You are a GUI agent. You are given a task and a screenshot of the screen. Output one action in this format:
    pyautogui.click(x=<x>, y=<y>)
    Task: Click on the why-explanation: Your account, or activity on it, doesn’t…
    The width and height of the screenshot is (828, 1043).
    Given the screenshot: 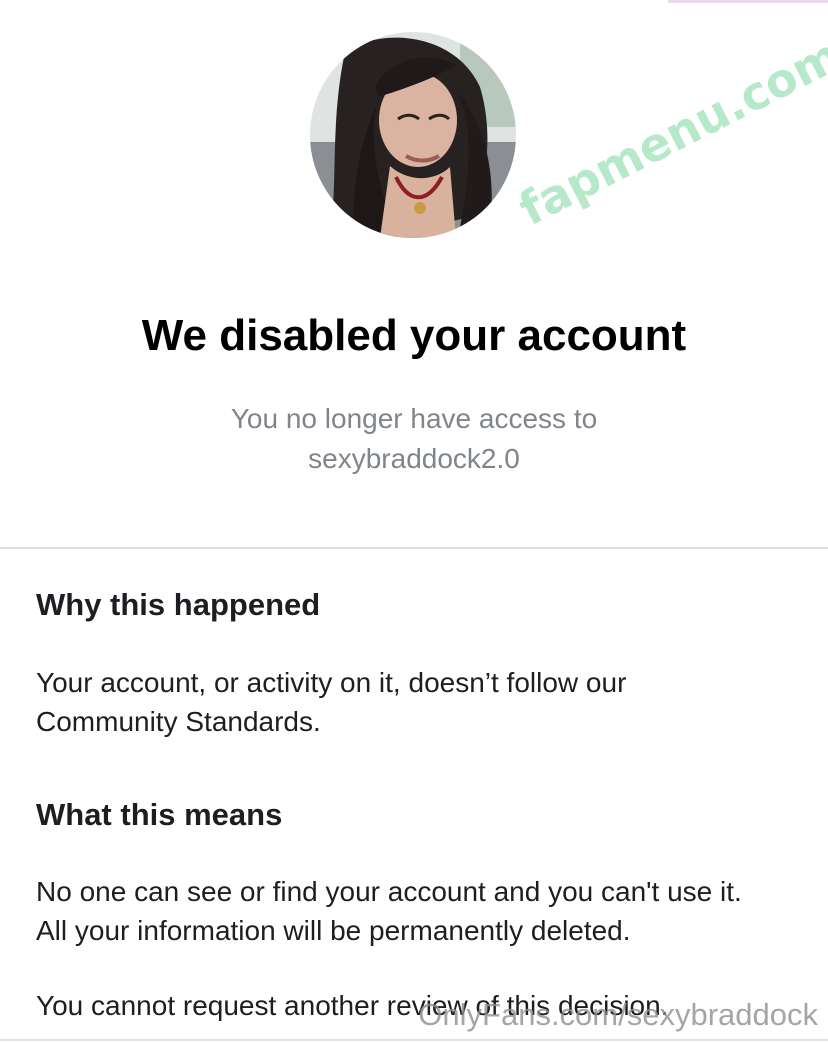 What is the action you would take?
    pyautogui.click(x=426, y=702)
    